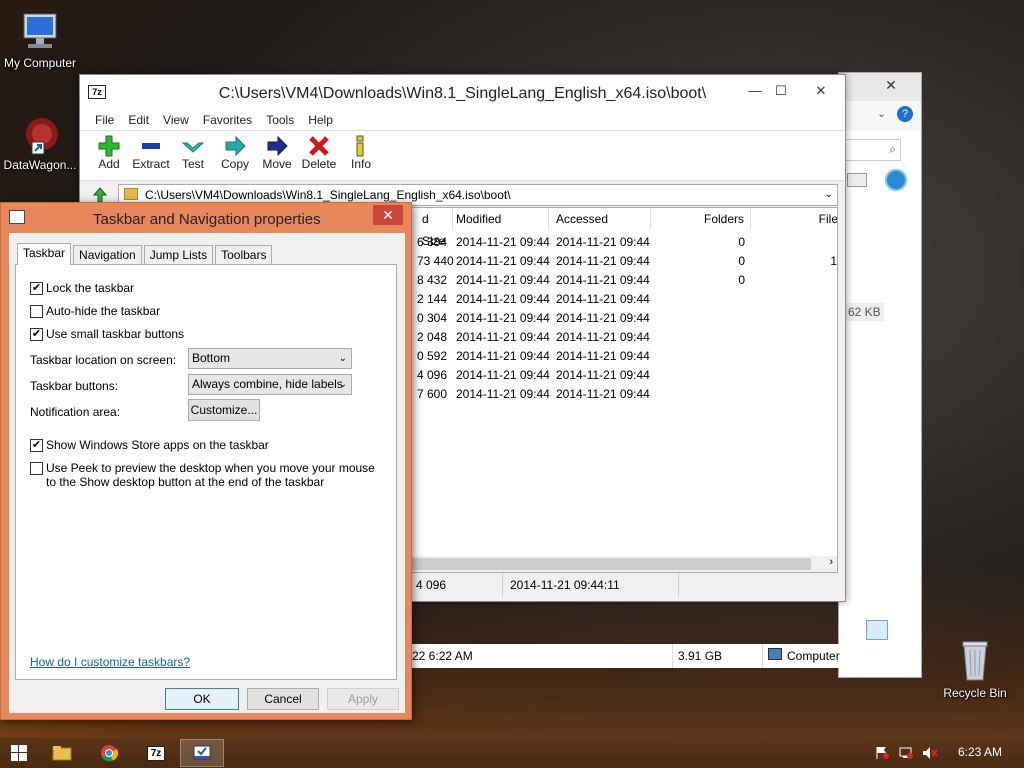 This screenshot has height=768, width=1024. What do you see at coordinates (176, 120) in the screenshot?
I see `menu-view: View` at bounding box center [176, 120].